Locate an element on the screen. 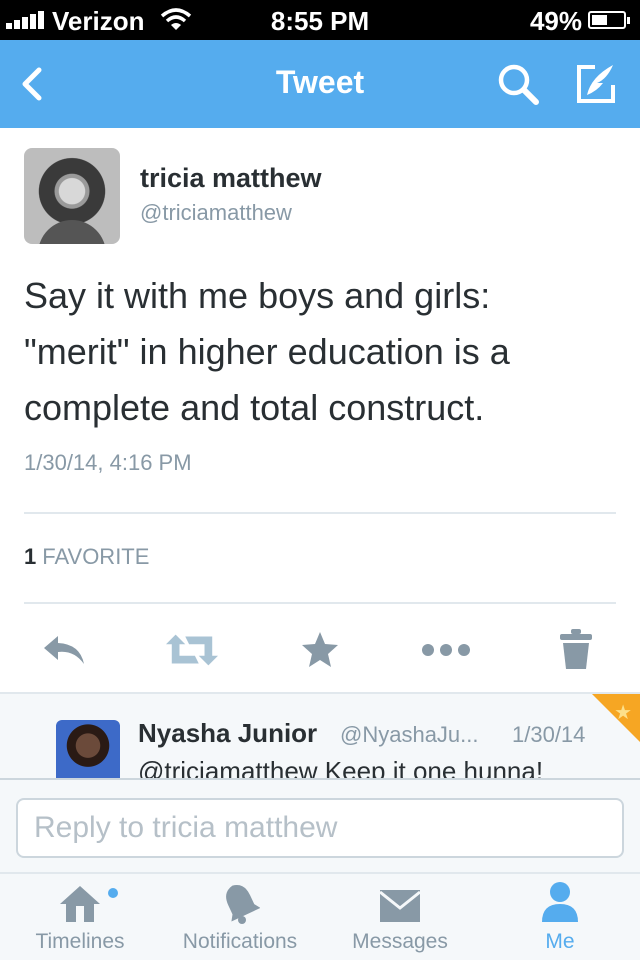  tab-notifications: Notifications is located at coordinates (240, 917).